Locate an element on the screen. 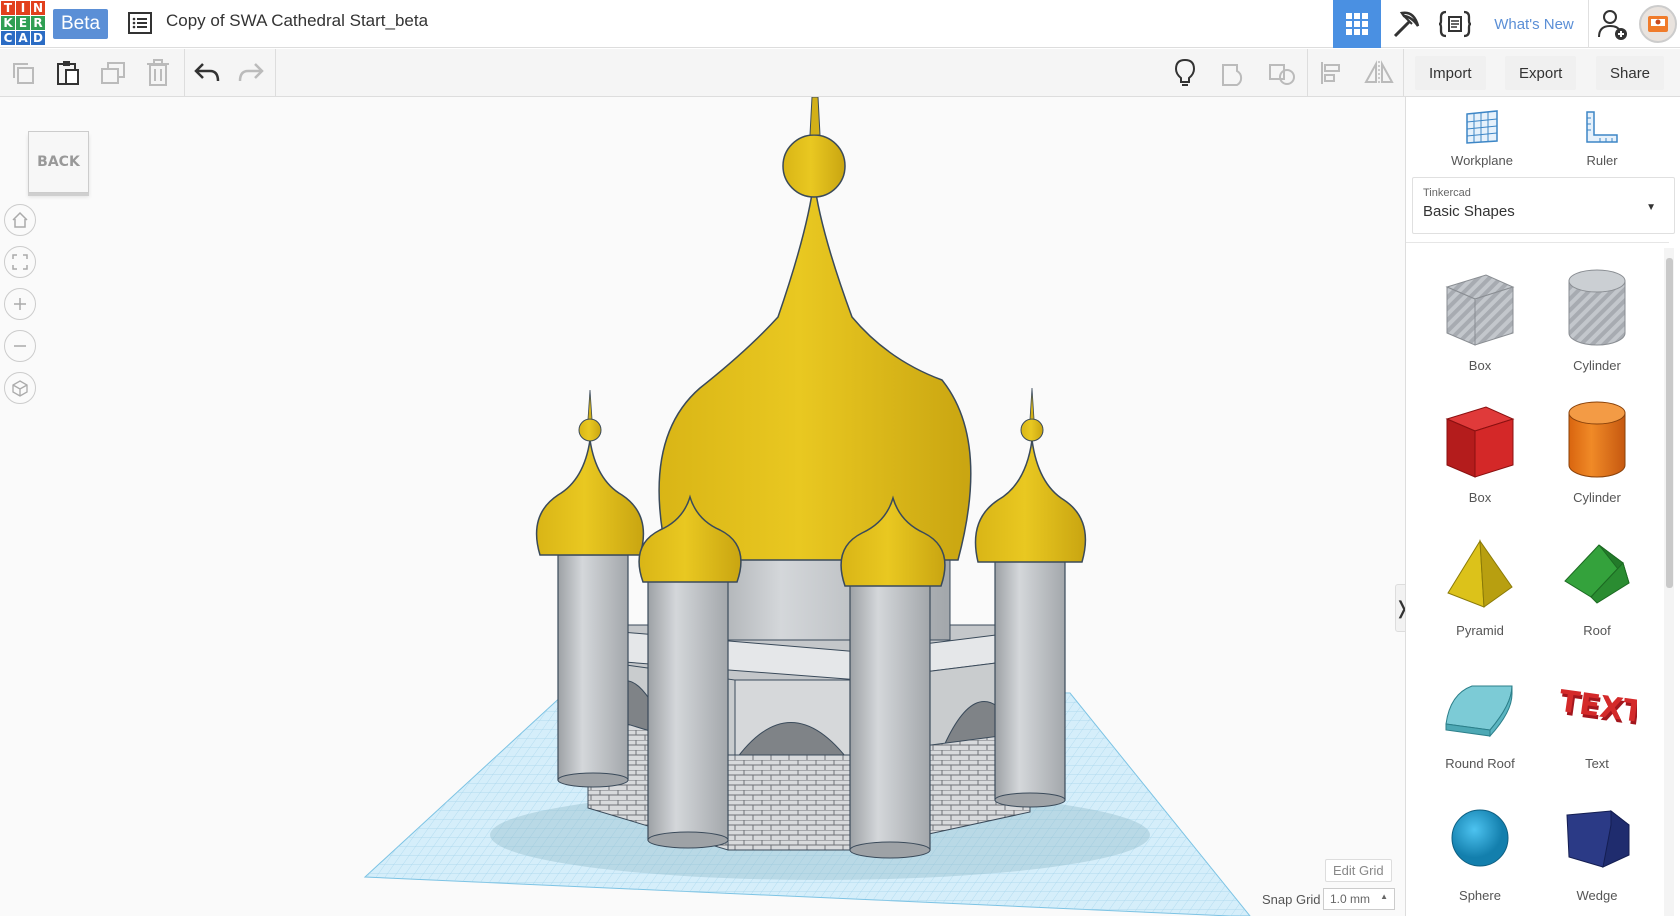  group-button is located at coordinates (1234, 73).